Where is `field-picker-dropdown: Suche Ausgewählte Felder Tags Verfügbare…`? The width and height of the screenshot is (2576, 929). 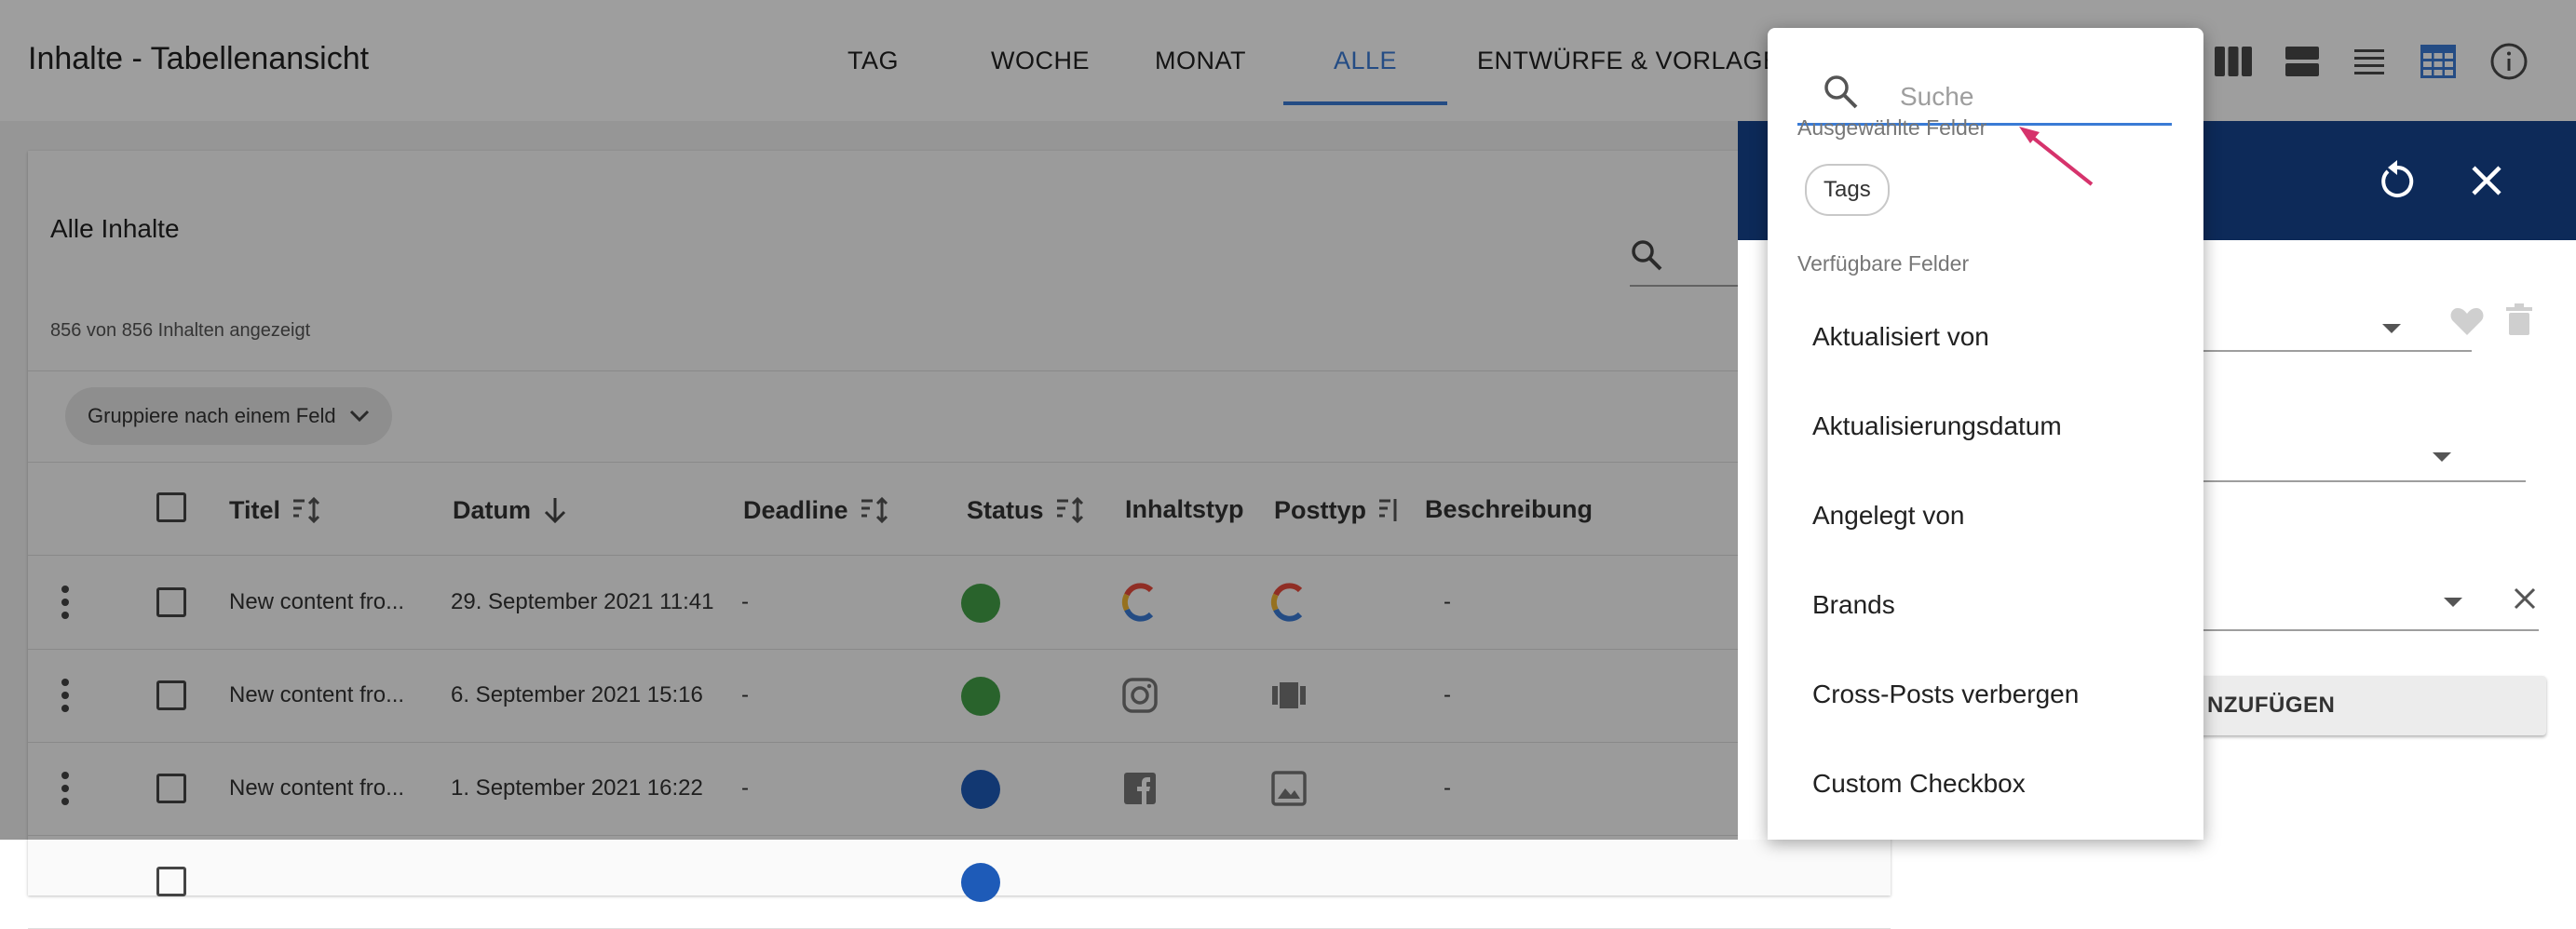
field-picker-dropdown: Suche Ausgewählte Felder Tags Verfügbare… is located at coordinates (1985, 434).